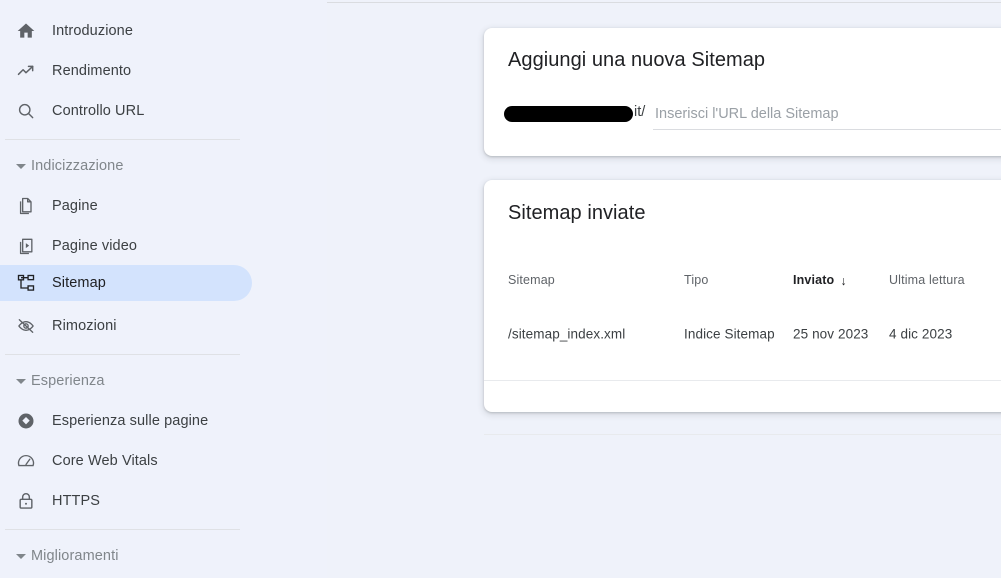 The width and height of the screenshot is (1001, 578). I want to click on search-icon, so click(26, 111).